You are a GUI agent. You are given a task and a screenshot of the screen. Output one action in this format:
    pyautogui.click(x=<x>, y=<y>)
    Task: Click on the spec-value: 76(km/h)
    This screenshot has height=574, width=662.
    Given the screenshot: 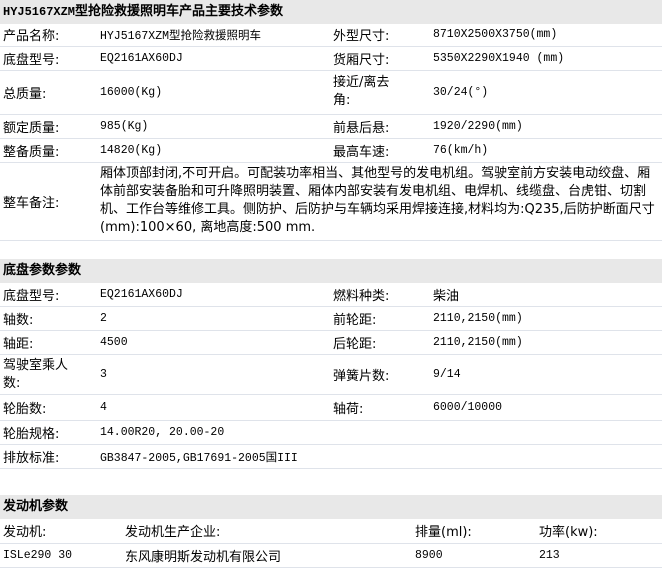 What is the action you would take?
    pyautogui.click(x=546, y=150)
    